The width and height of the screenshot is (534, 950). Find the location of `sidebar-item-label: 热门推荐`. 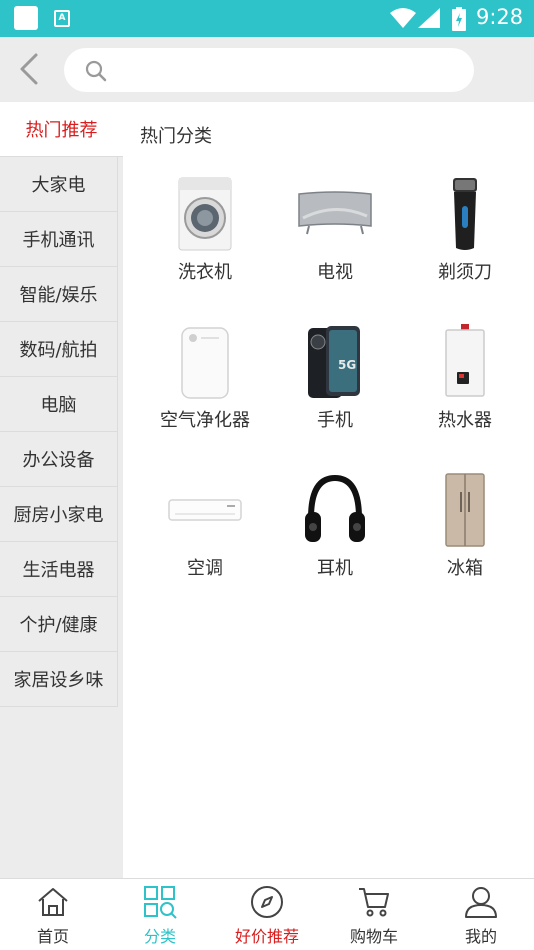

sidebar-item-label: 热门推荐 is located at coordinates (61, 130).